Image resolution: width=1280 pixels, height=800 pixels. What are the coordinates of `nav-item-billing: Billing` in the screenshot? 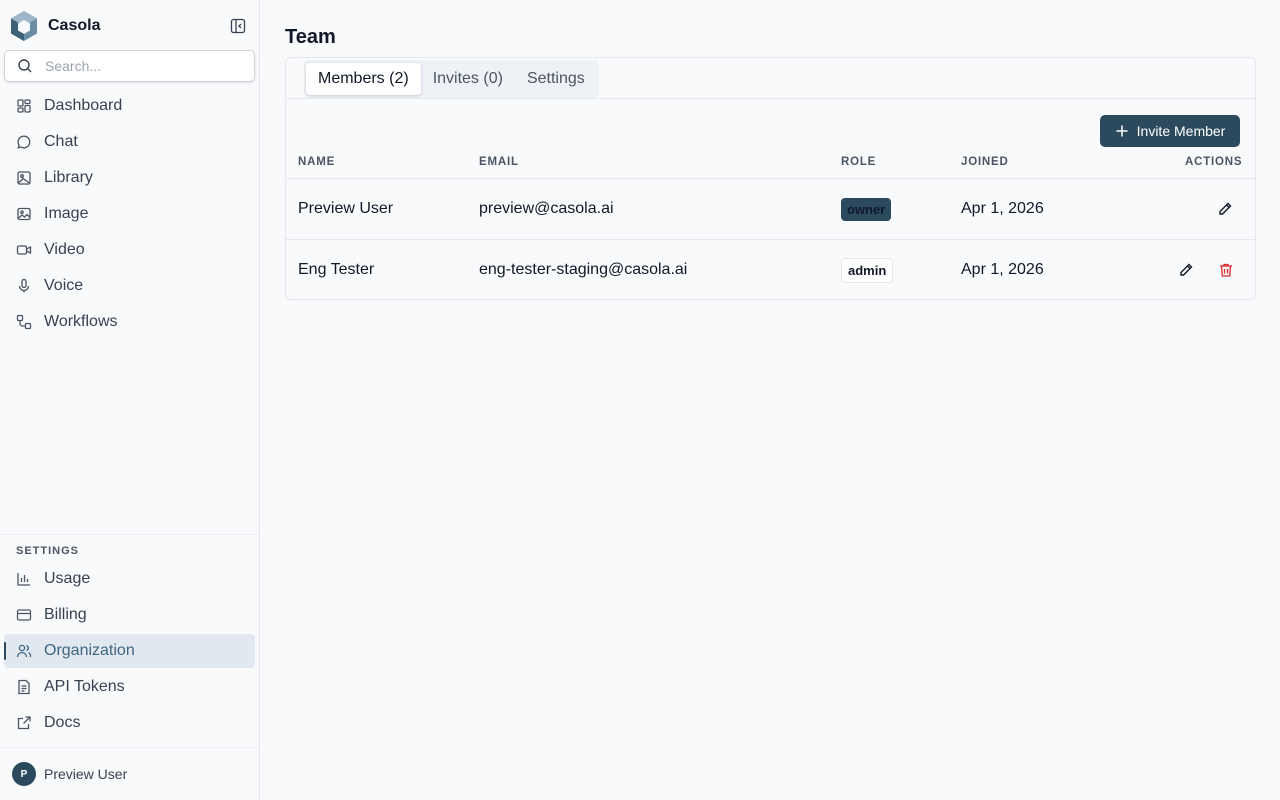 It's located at (129, 615).